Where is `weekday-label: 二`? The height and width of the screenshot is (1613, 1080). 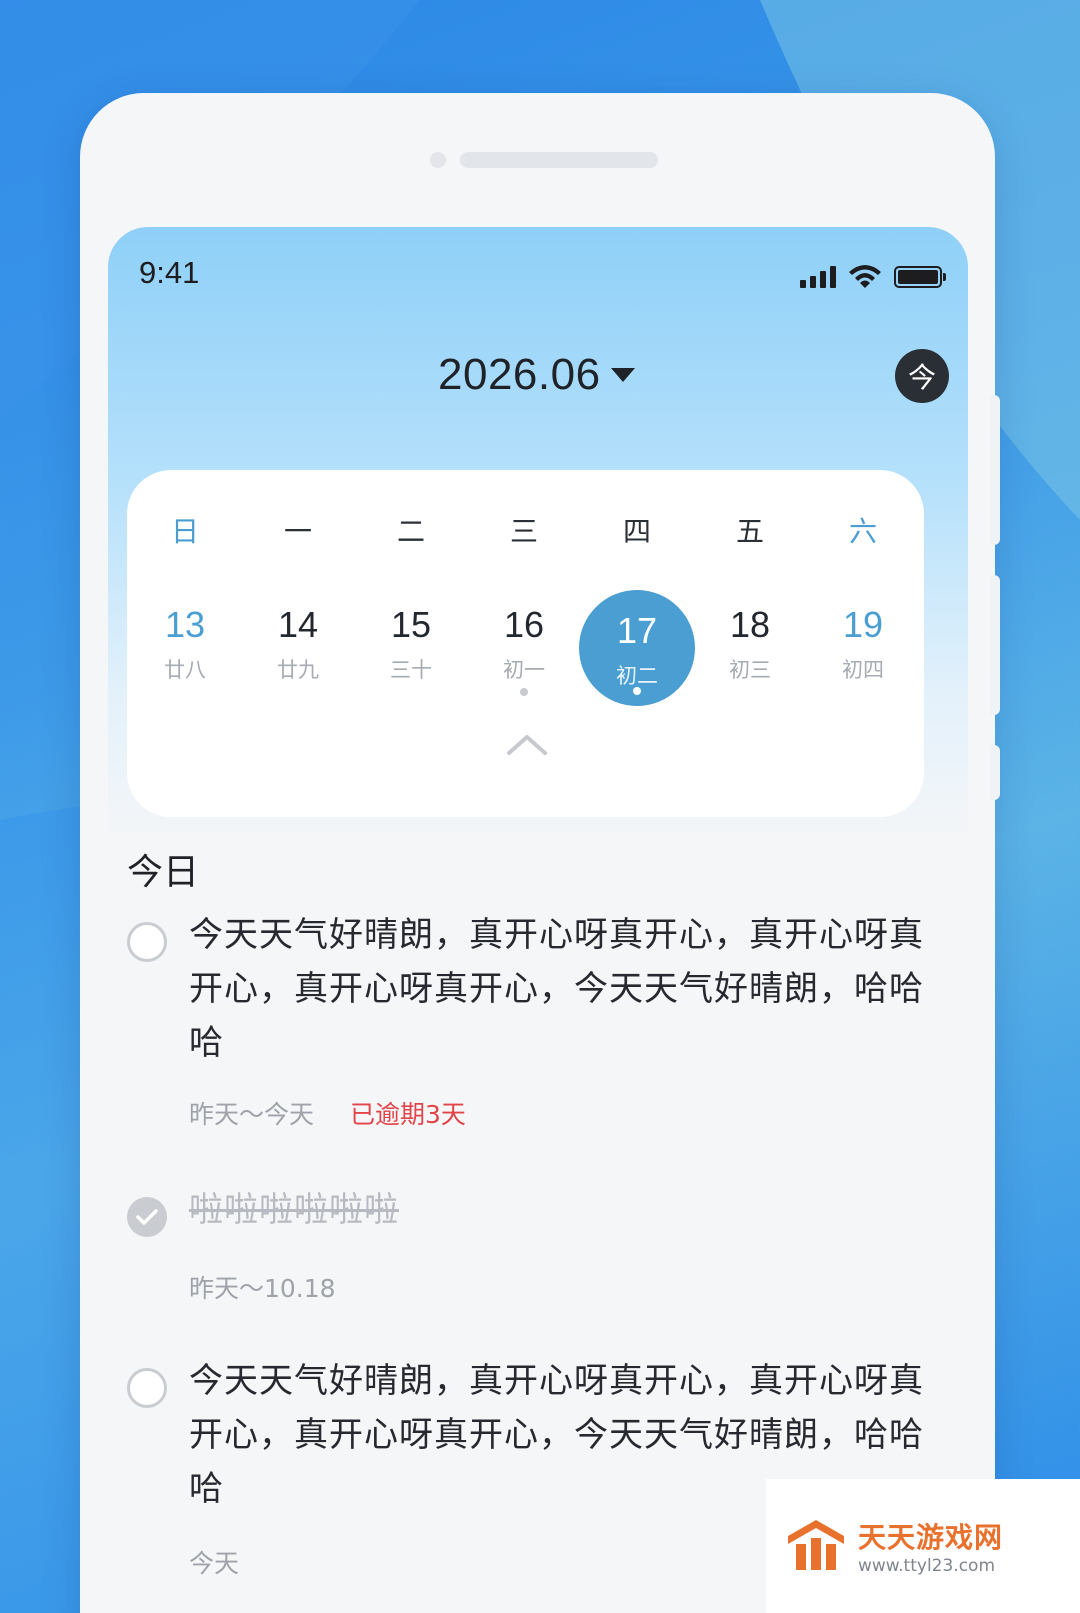 weekday-label: 二 is located at coordinates (410, 531).